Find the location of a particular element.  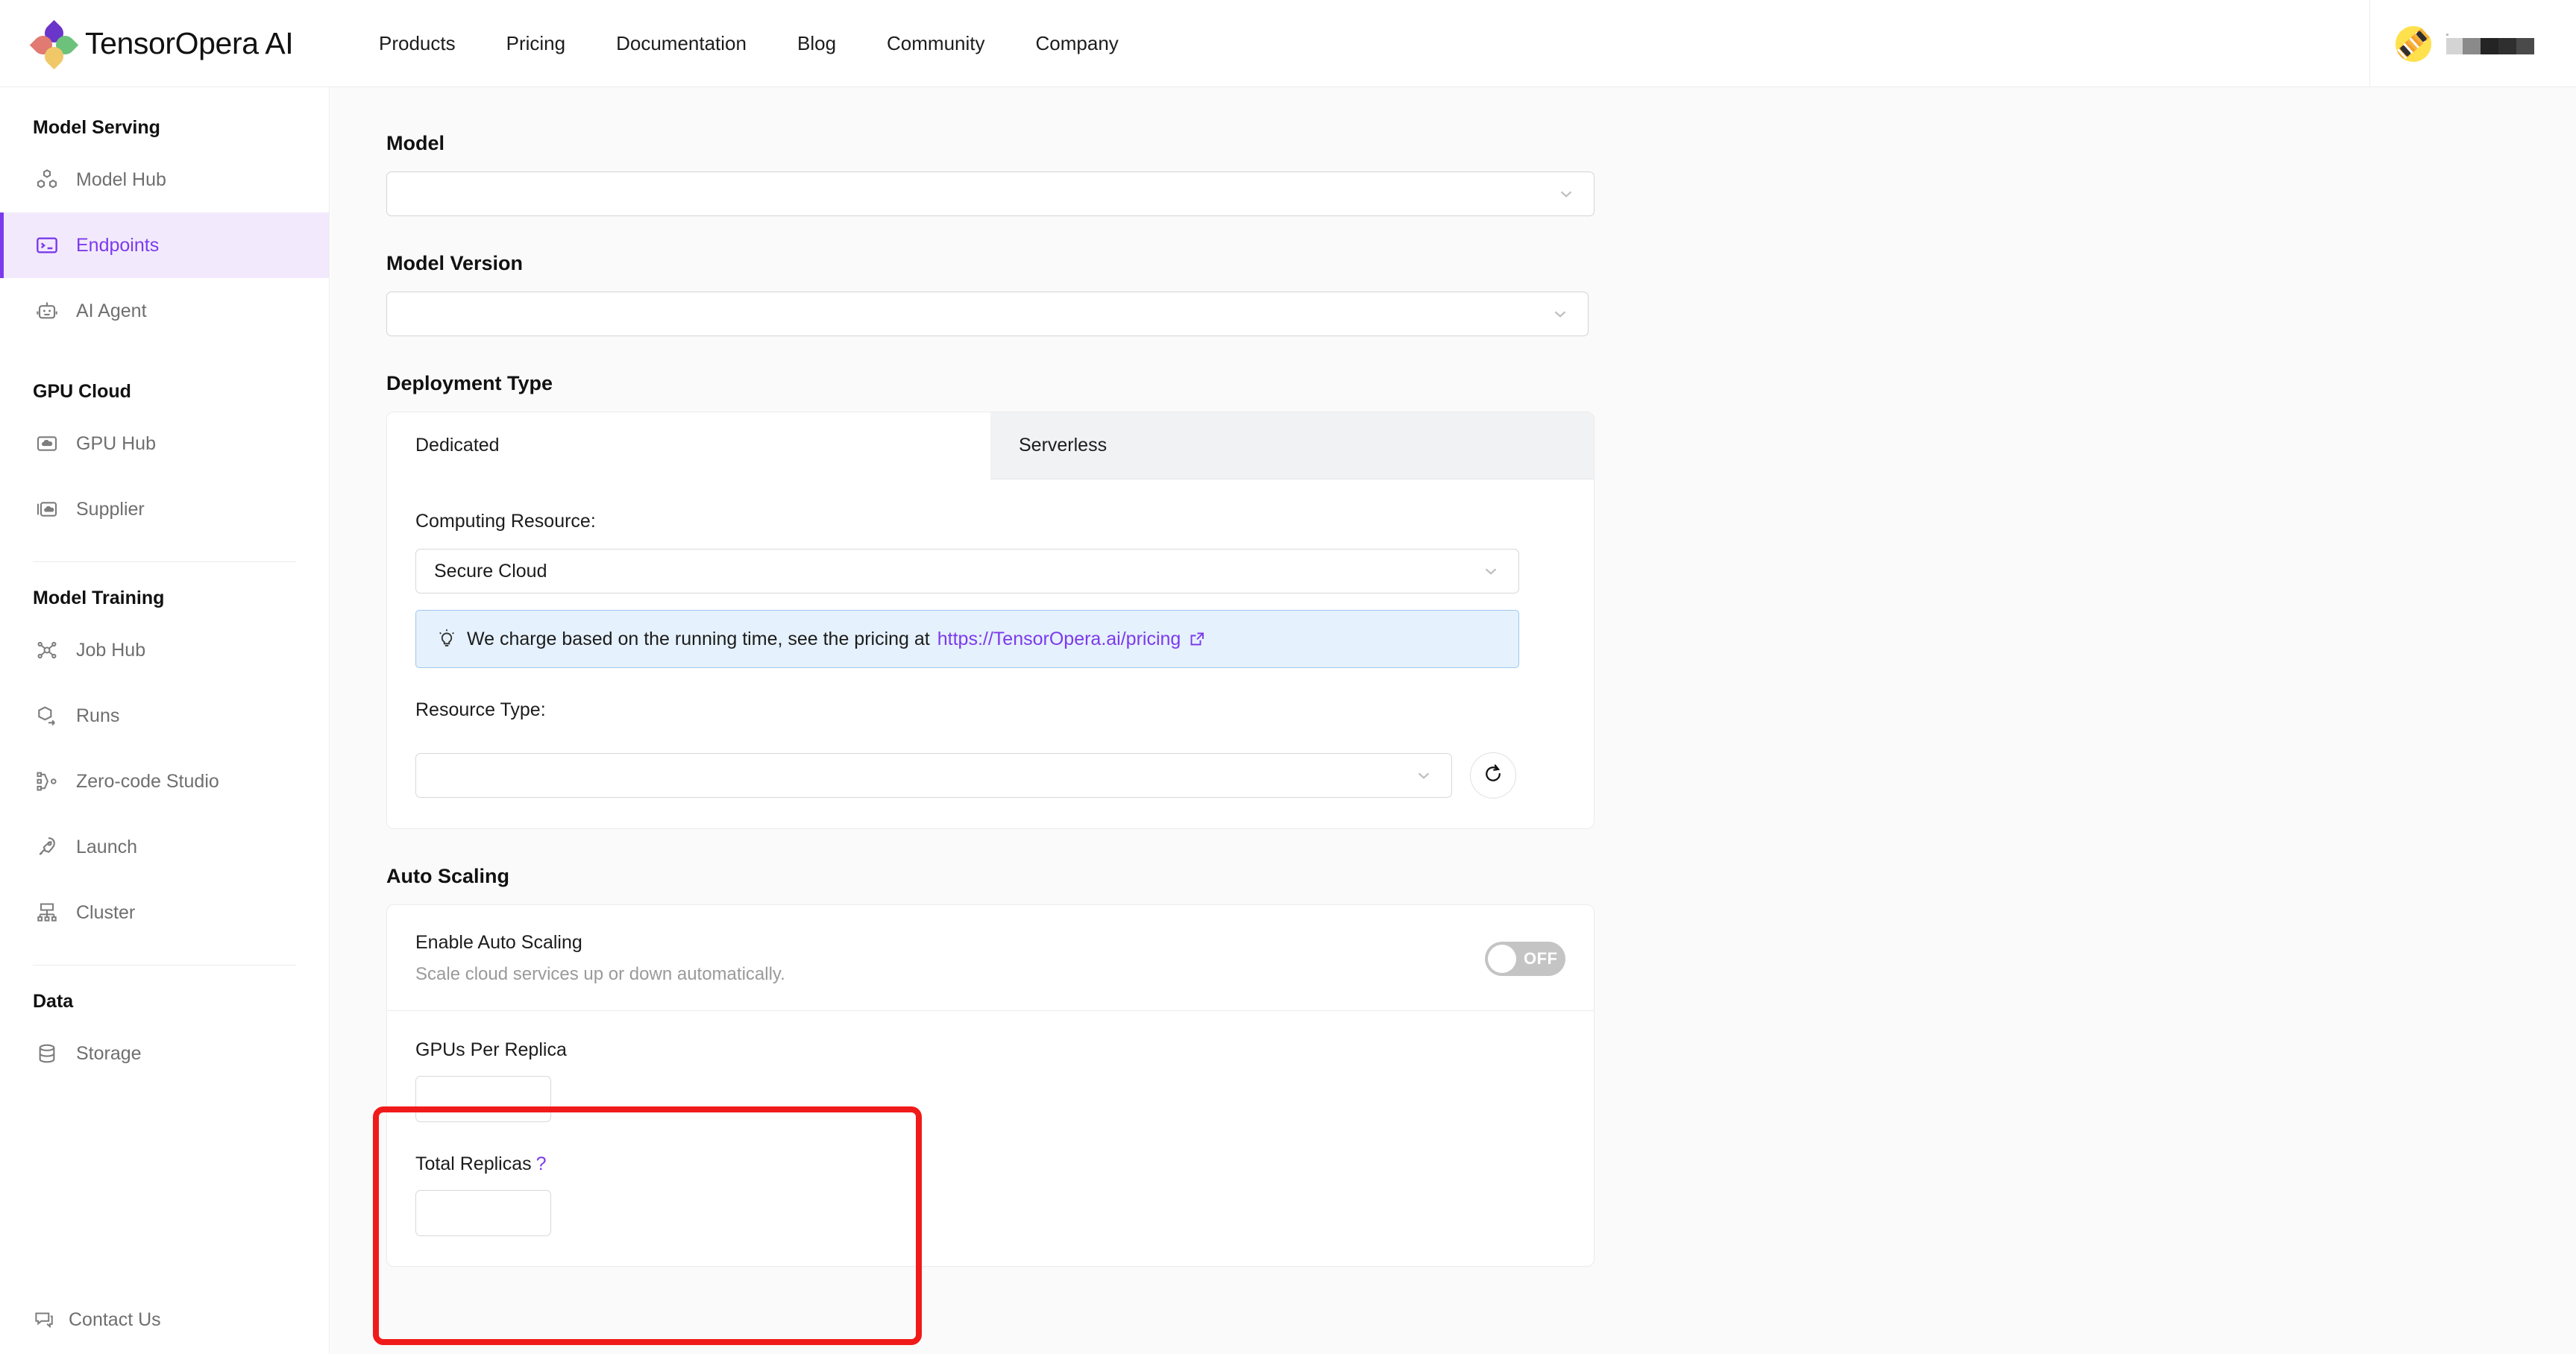

skateboard-avatar-icon is located at coordinates (2414, 43).